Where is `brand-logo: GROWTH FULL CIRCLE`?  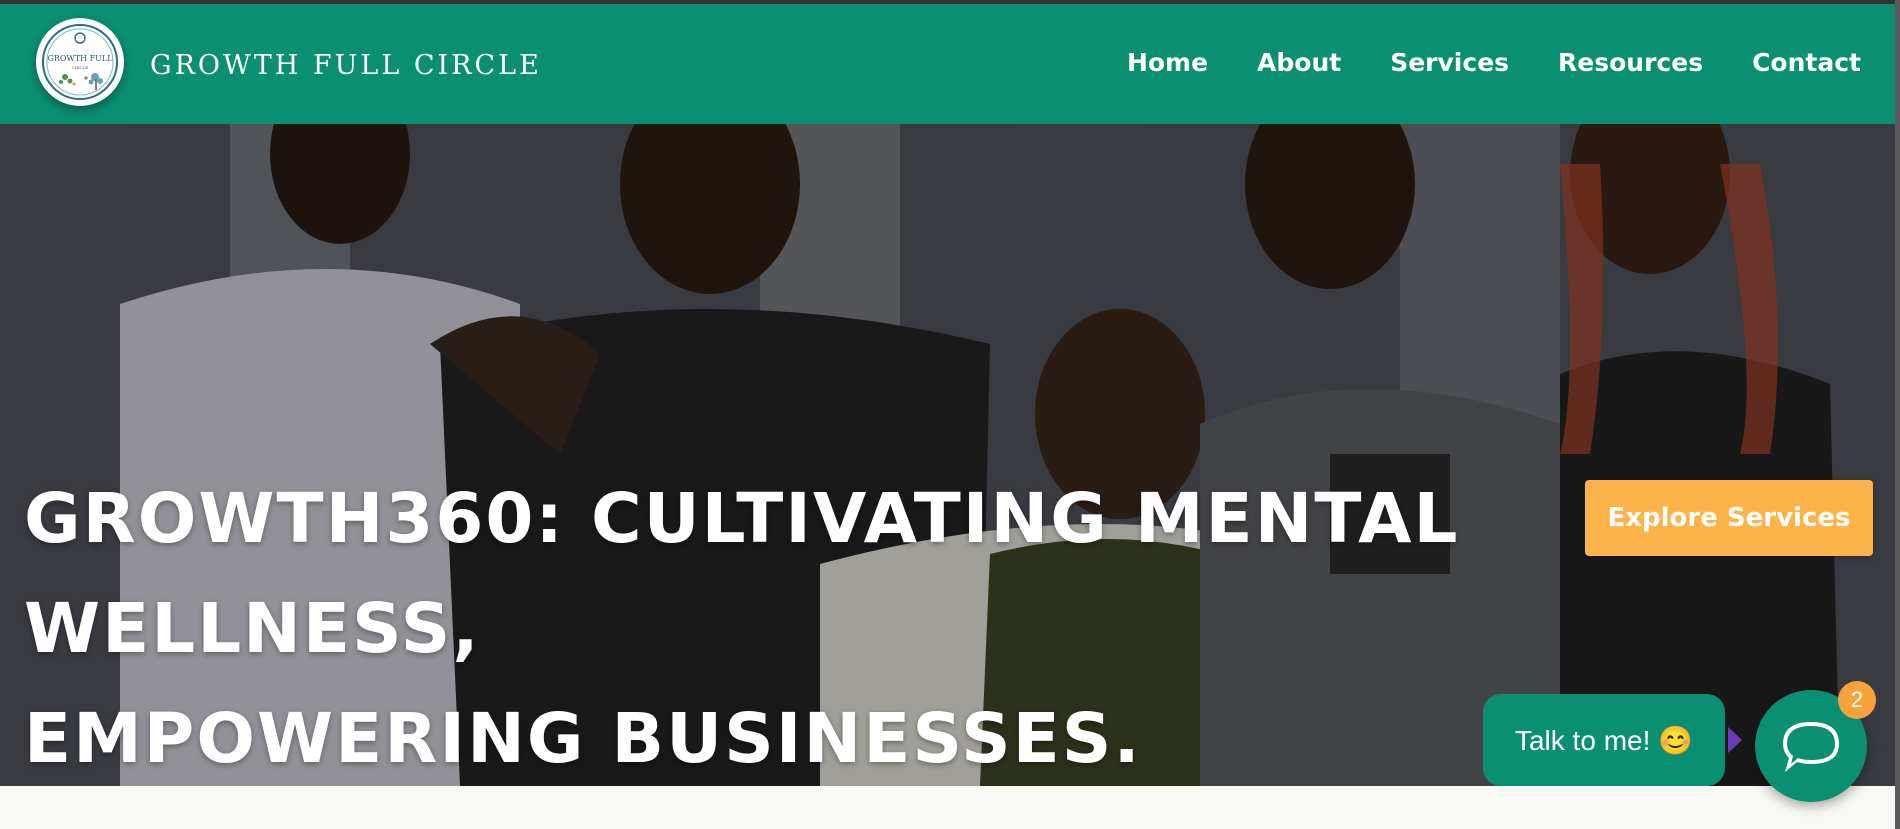
brand-logo: GROWTH FULL CIRCLE is located at coordinates (80, 62).